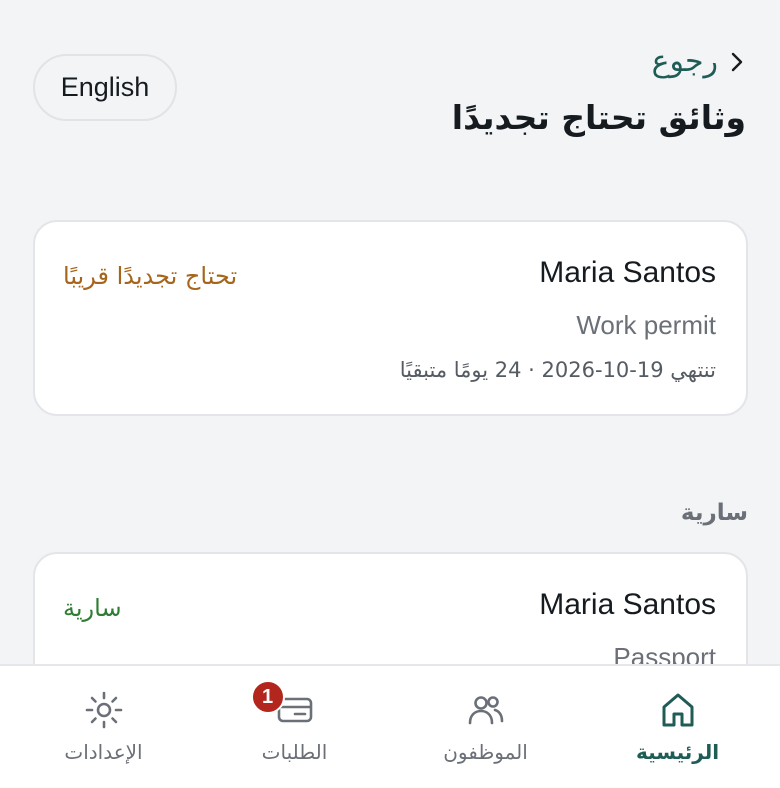 The height and width of the screenshot is (788, 780). Describe the element at coordinates (105, 87) in the screenshot. I see `language-toggle-button: English` at that location.